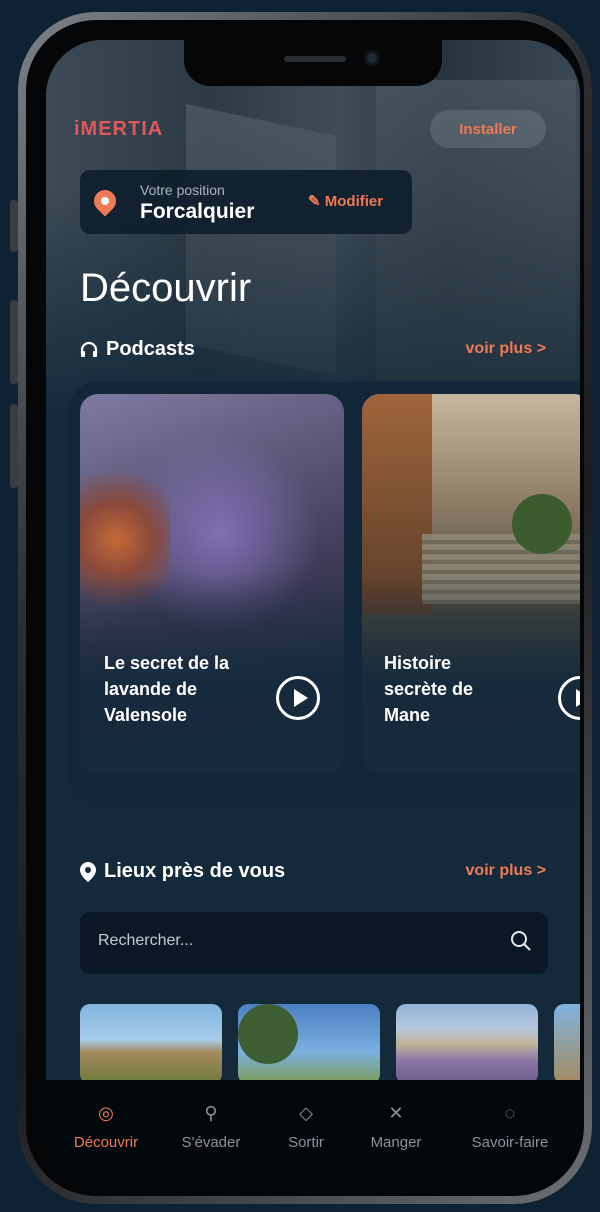  What do you see at coordinates (89, 349) in the screenshot?
I see `headphones-icon` at bounding box center [89, 349].